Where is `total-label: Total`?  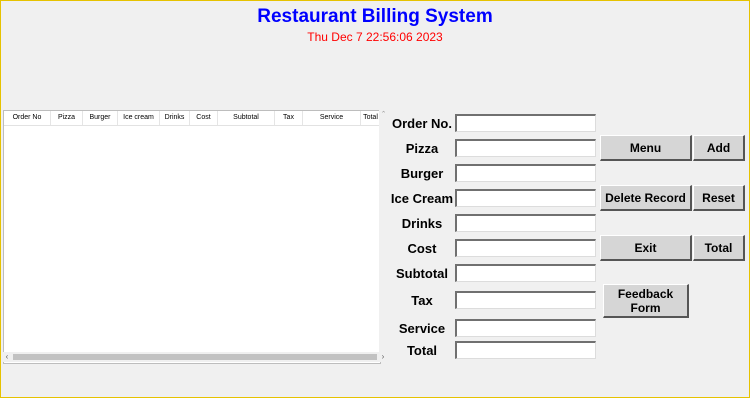 total-label: Total is located at coordinates (422, 350).